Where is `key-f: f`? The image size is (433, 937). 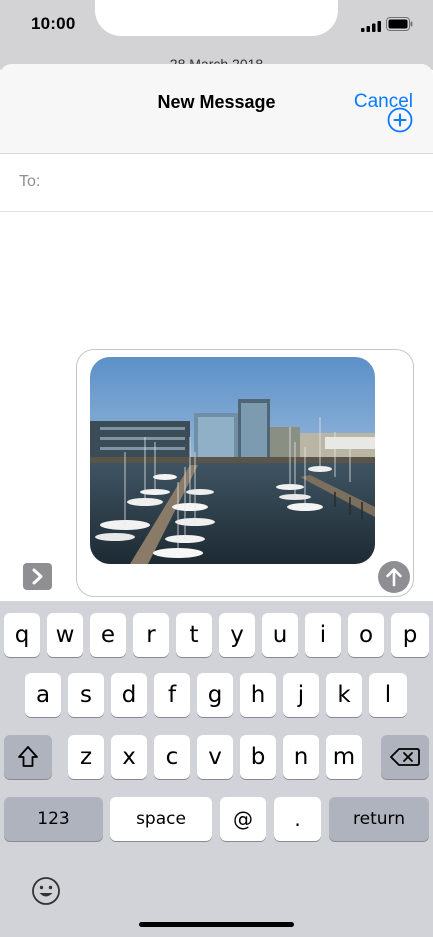
key-f: f is located at coordinates (172, 695).